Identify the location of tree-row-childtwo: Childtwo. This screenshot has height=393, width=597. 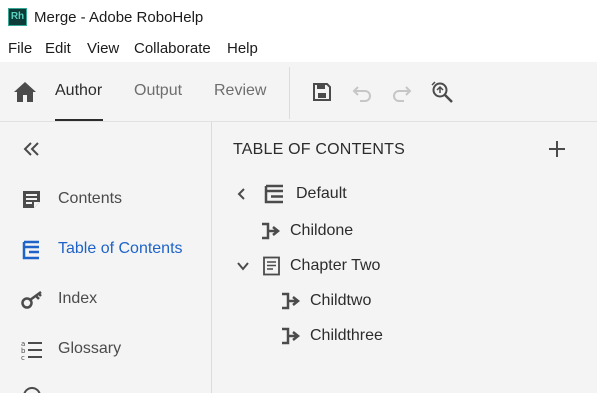
(402, 301).